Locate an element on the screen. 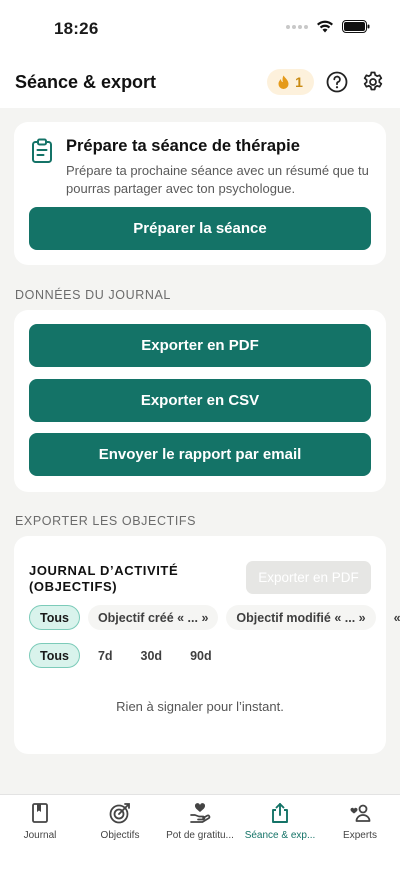  target-icon is located at coordinates (119, 813).